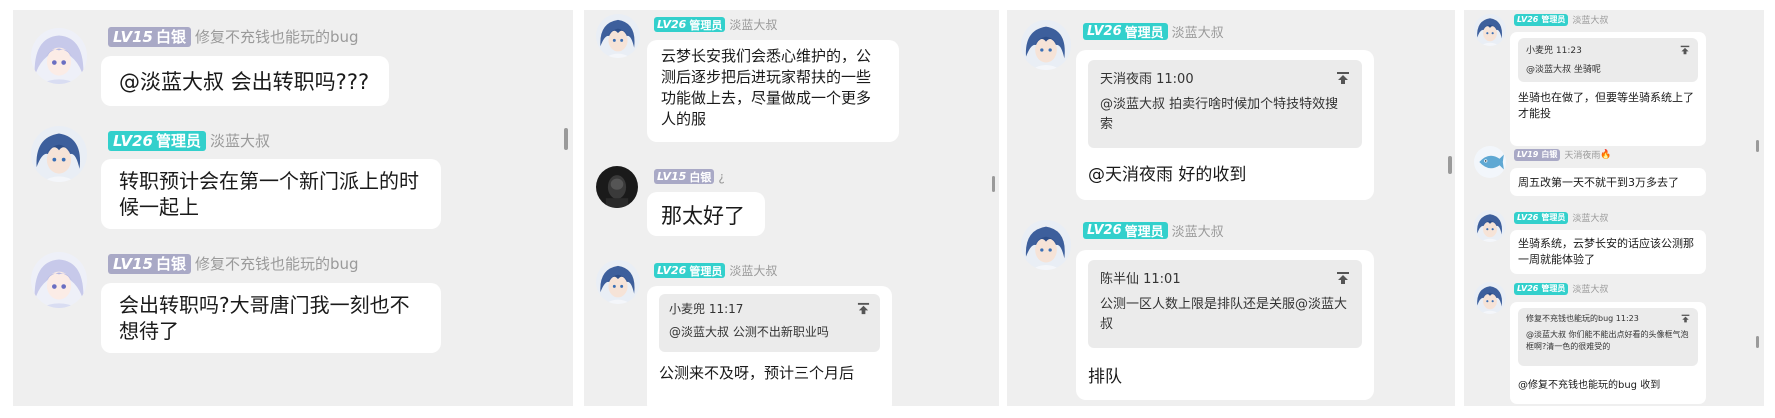  I want to click on quote-header: 小麦兜 11:17, so click(706, 309).